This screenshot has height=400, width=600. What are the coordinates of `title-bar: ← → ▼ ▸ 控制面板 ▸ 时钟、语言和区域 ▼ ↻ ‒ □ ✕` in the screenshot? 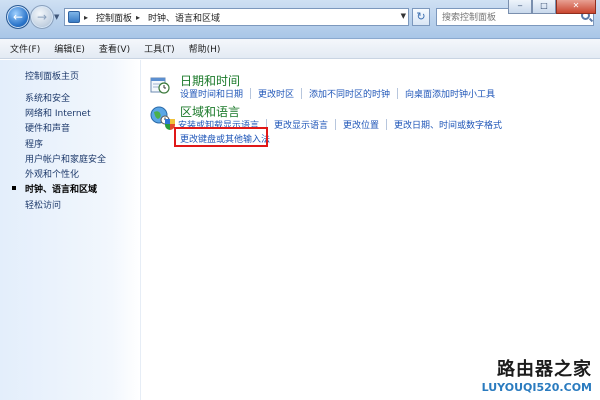 It's located at (300, 19).